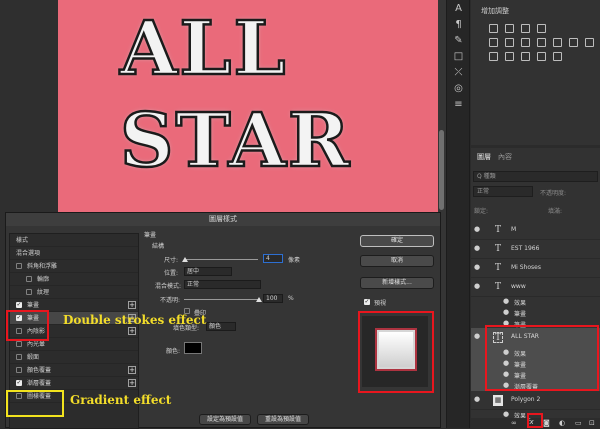 This screenshot has width=600, height=429. What do you see at coordinates (525, 28) in the screenshot?
I see `curves-icon` at bounding box center [525, 28].